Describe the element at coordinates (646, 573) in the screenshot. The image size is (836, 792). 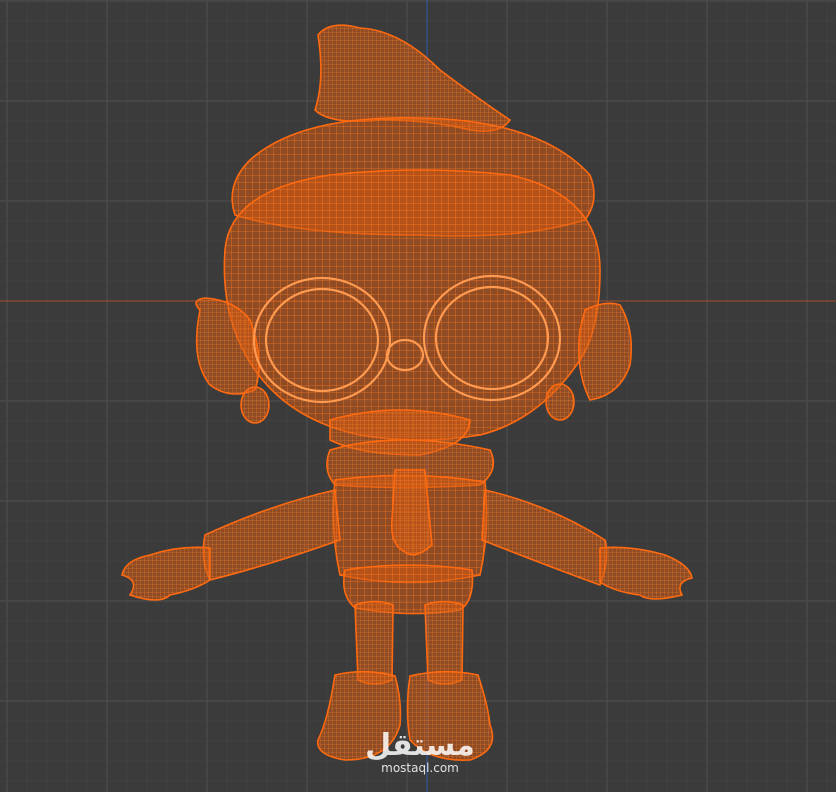
I see `right-hand-mesh` at that location.